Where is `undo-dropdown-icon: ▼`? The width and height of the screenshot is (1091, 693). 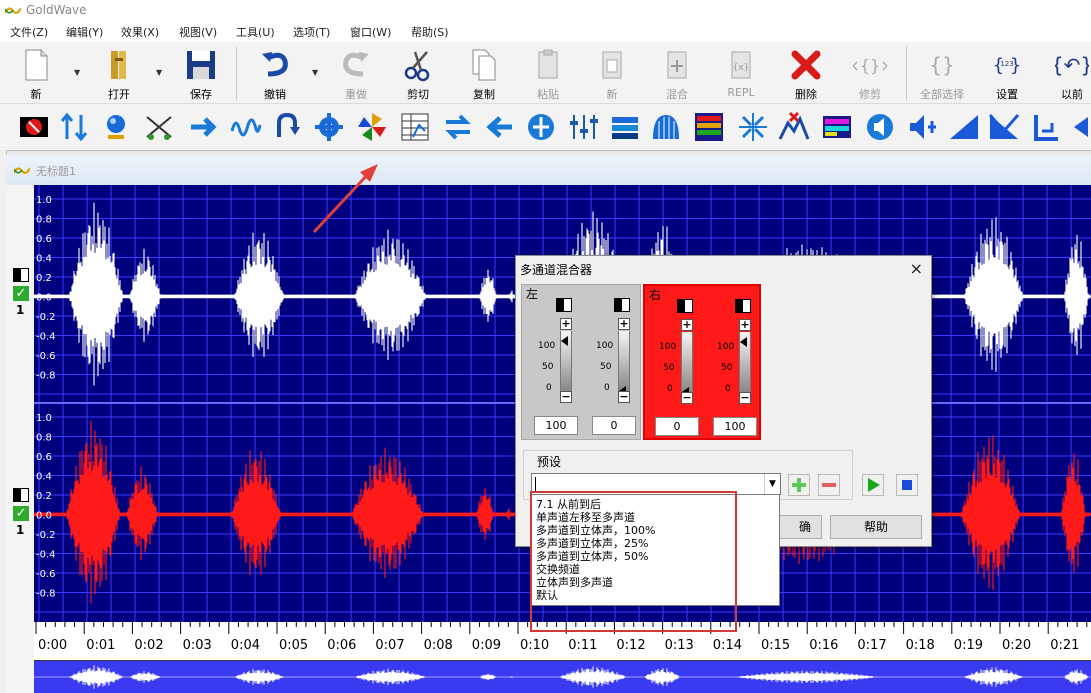
undo-dropdown-icon: ▼ is located at coordinates (315, 72).